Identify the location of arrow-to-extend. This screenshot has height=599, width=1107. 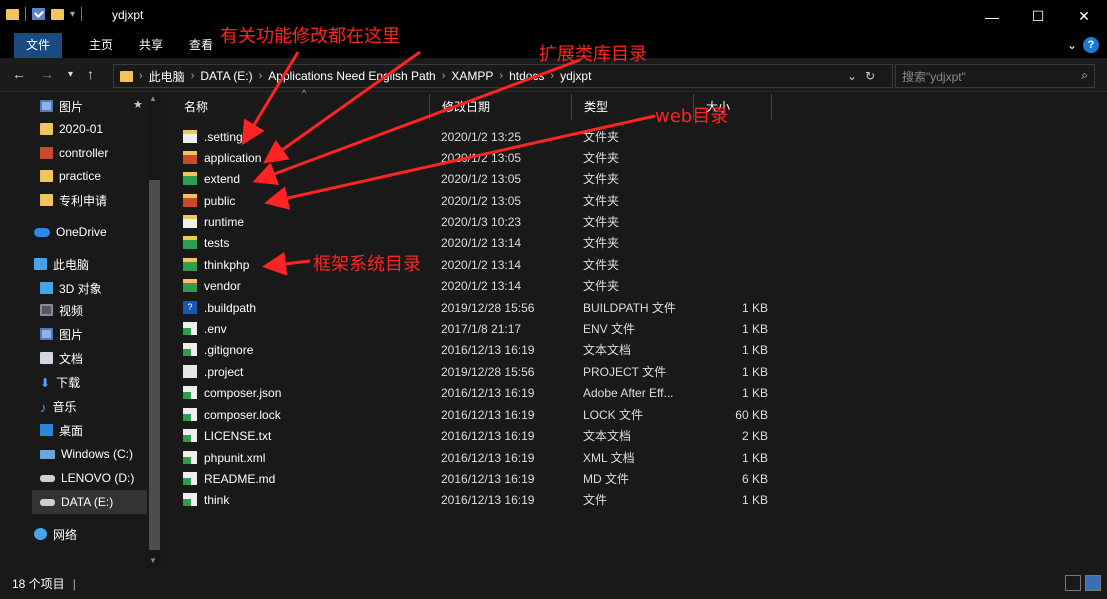
(416, 121).